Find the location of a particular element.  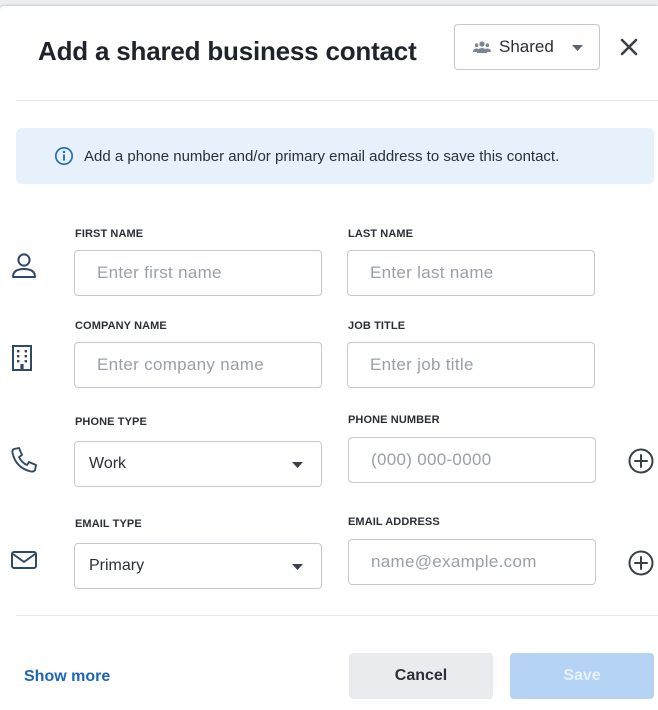

add-phone-icon is located at coordinates (641, 461).